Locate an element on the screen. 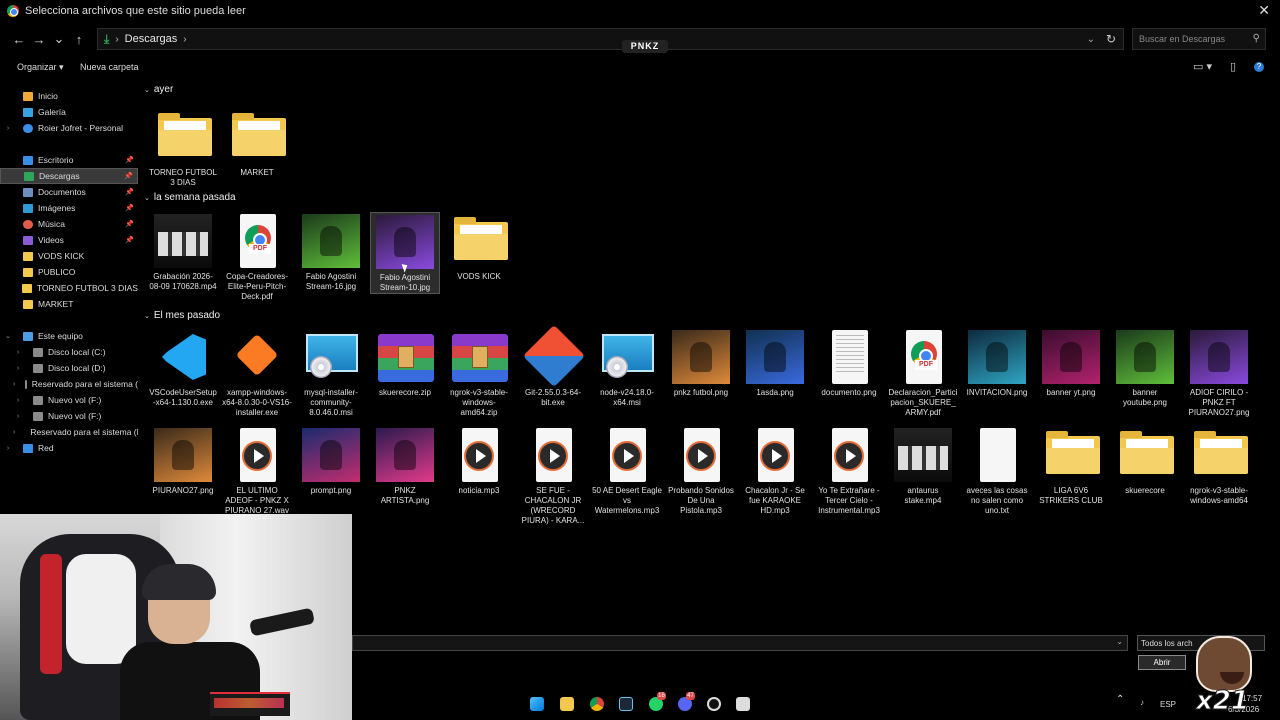 This screenshot has height=720, width=1280. file-item: LIGA 6V6 STRIKERS CLUB is located at coordinates (1071, 466).